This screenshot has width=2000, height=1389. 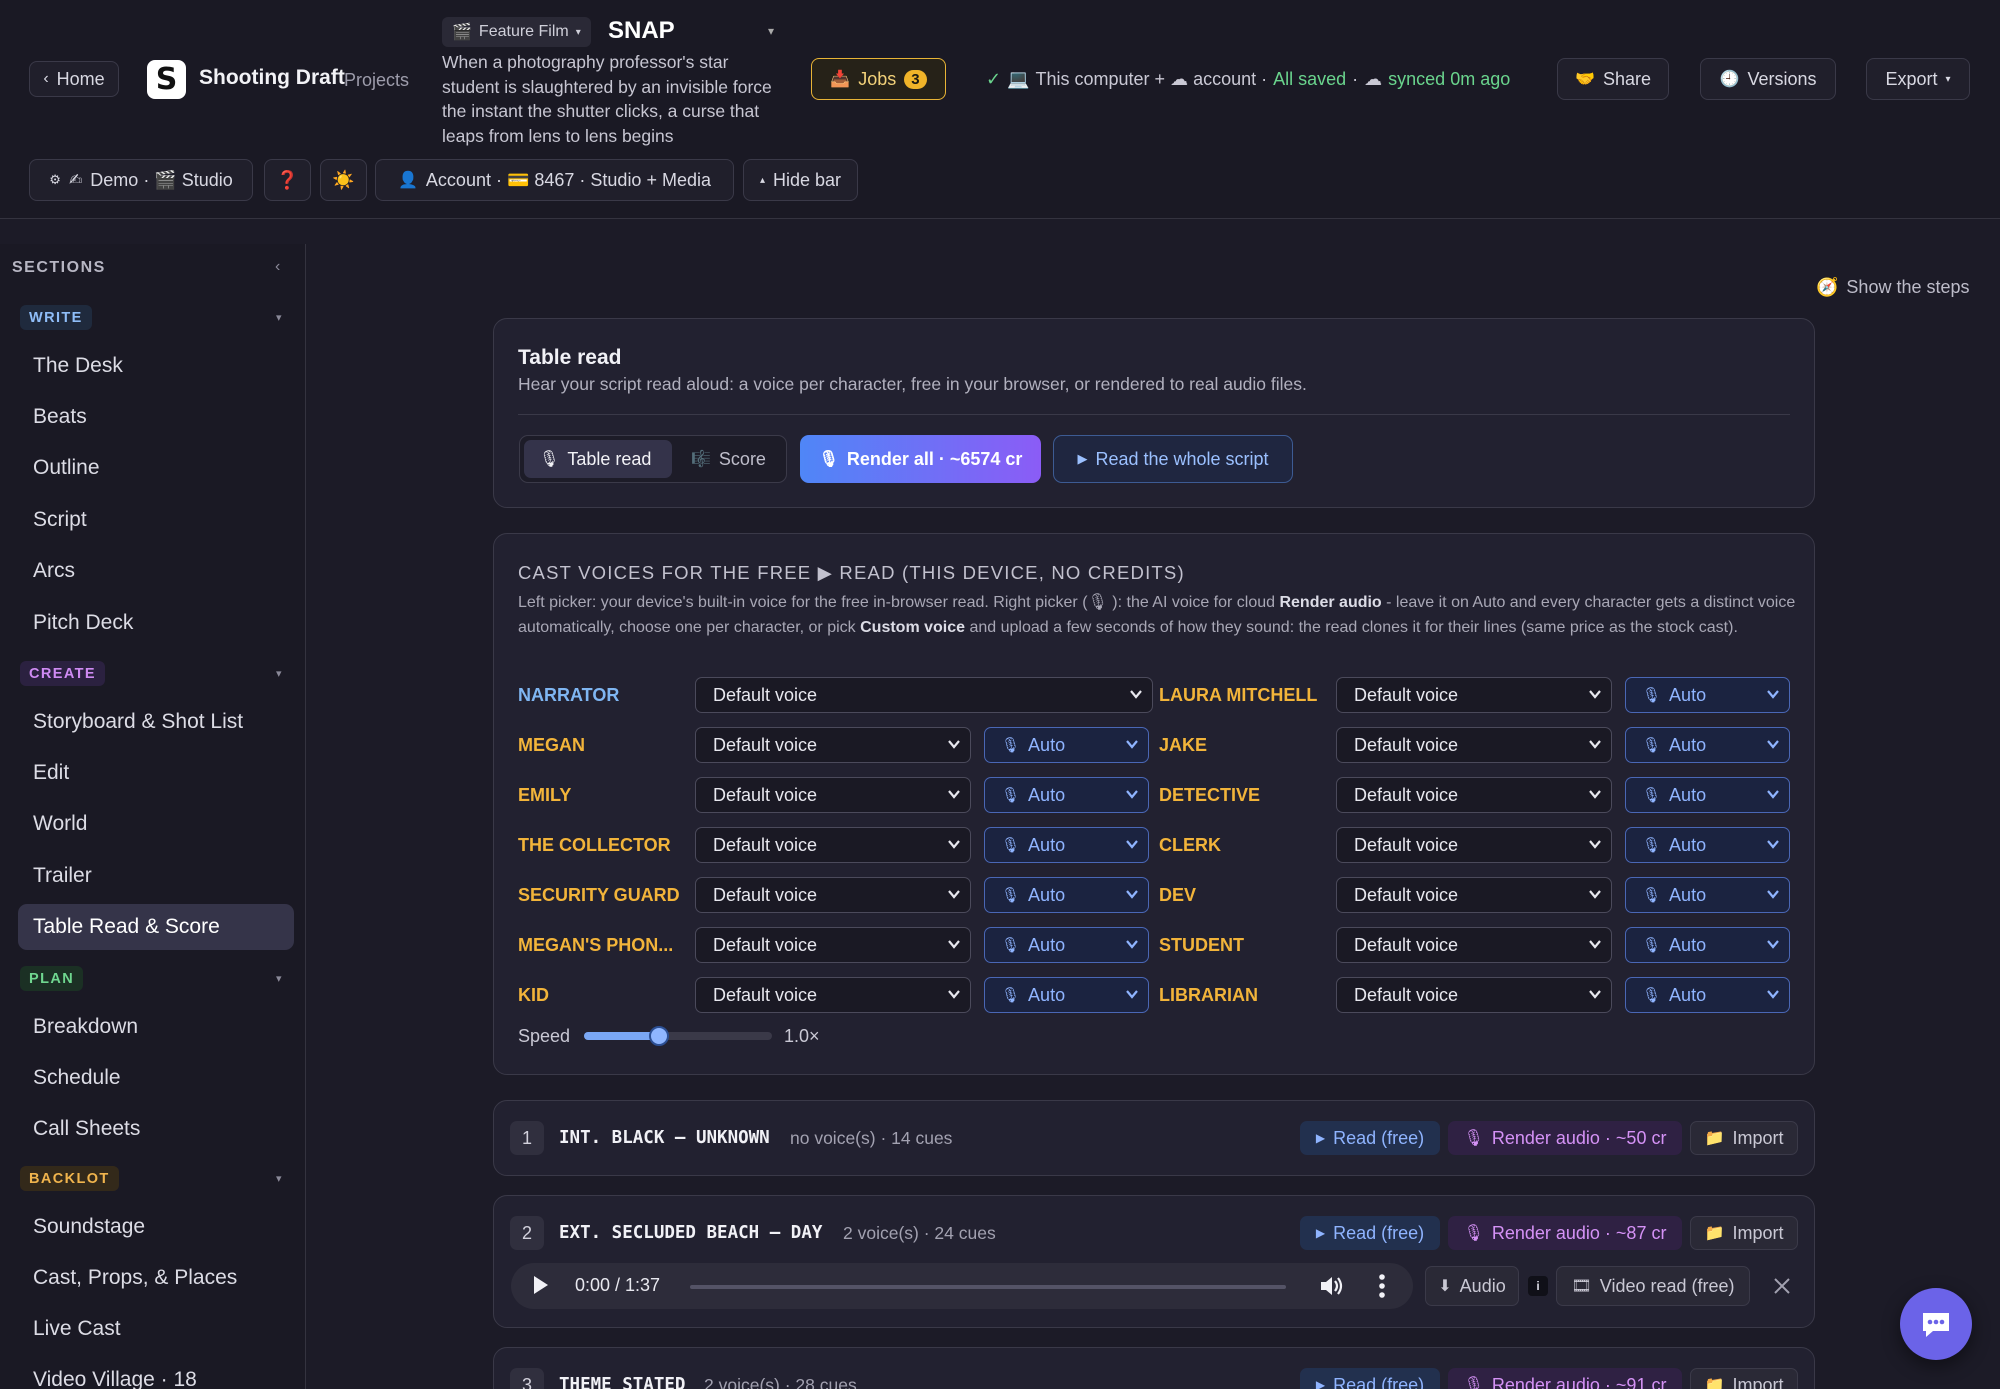 I want to click on projects-link: Projects, so click(x=376, y=80).